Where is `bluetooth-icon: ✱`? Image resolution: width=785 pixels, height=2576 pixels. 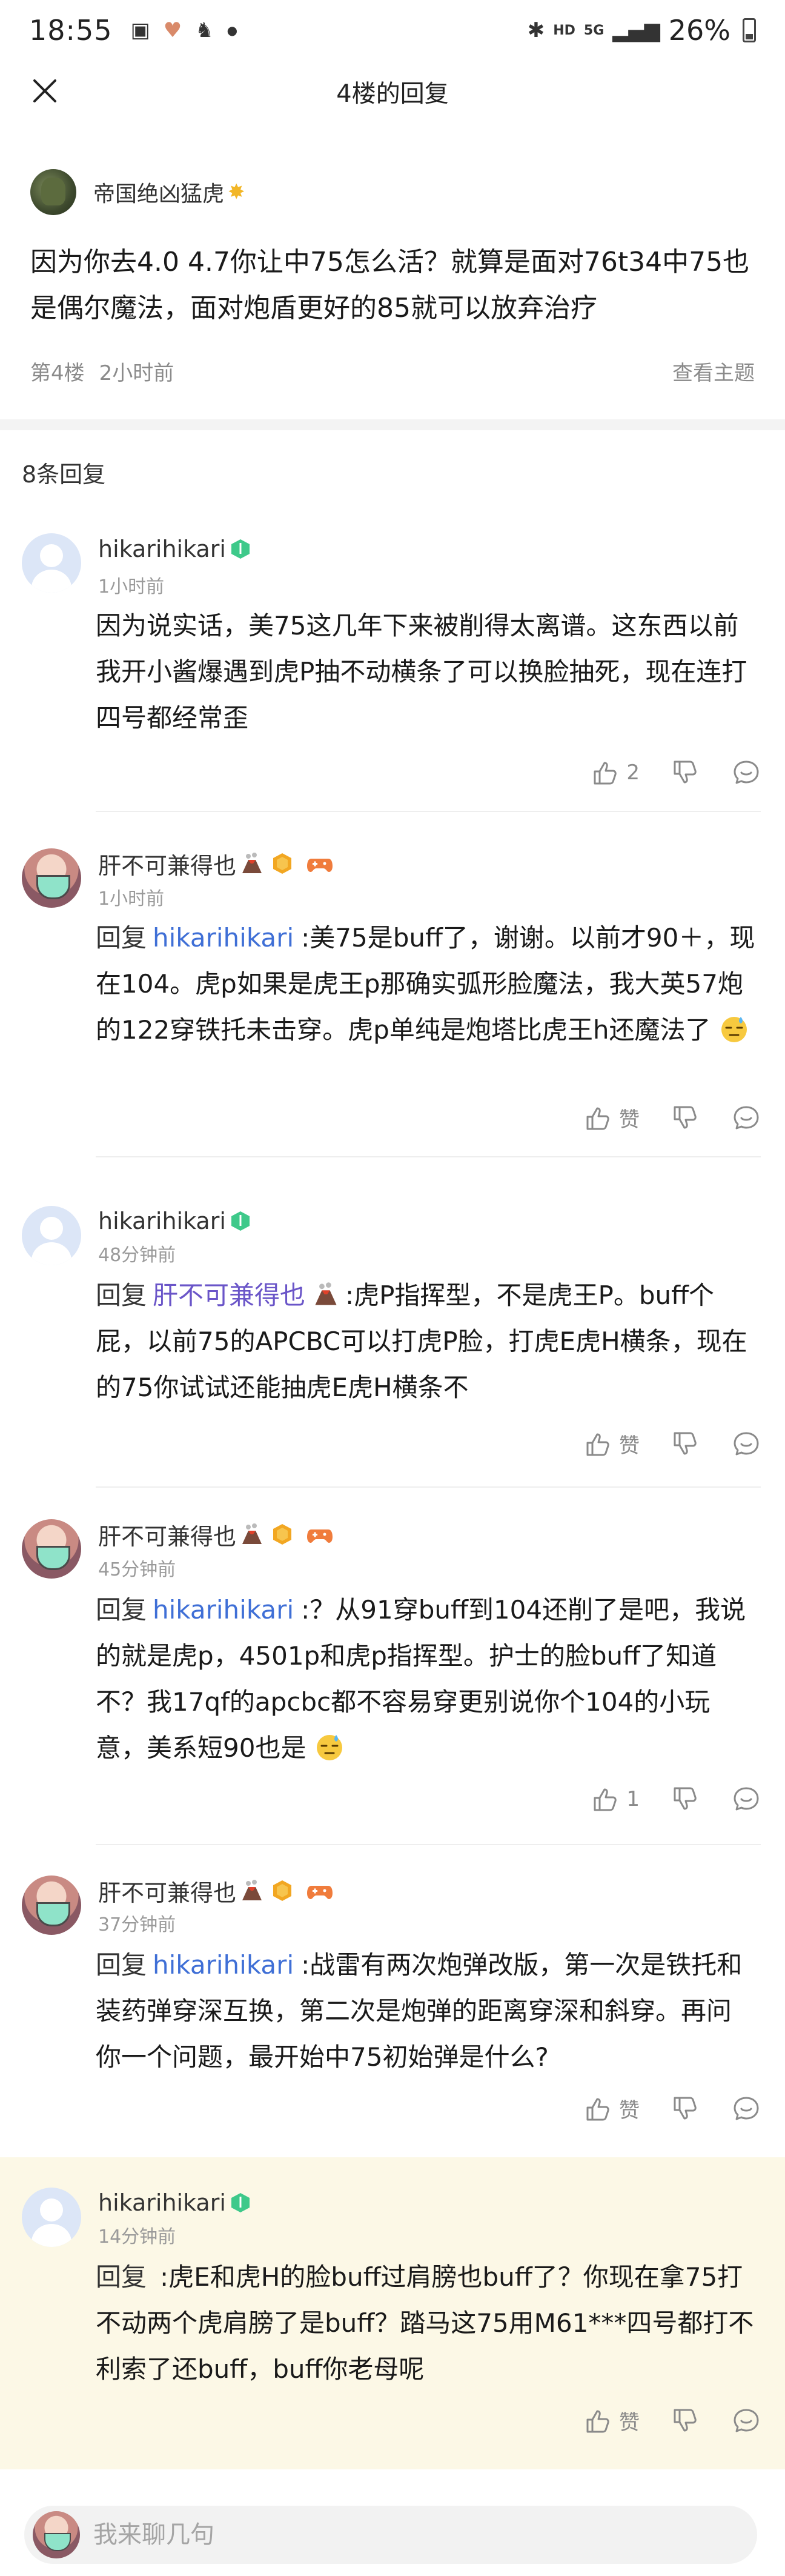
bluetooth-icon: ✱ is located at coordinates (536, 30).